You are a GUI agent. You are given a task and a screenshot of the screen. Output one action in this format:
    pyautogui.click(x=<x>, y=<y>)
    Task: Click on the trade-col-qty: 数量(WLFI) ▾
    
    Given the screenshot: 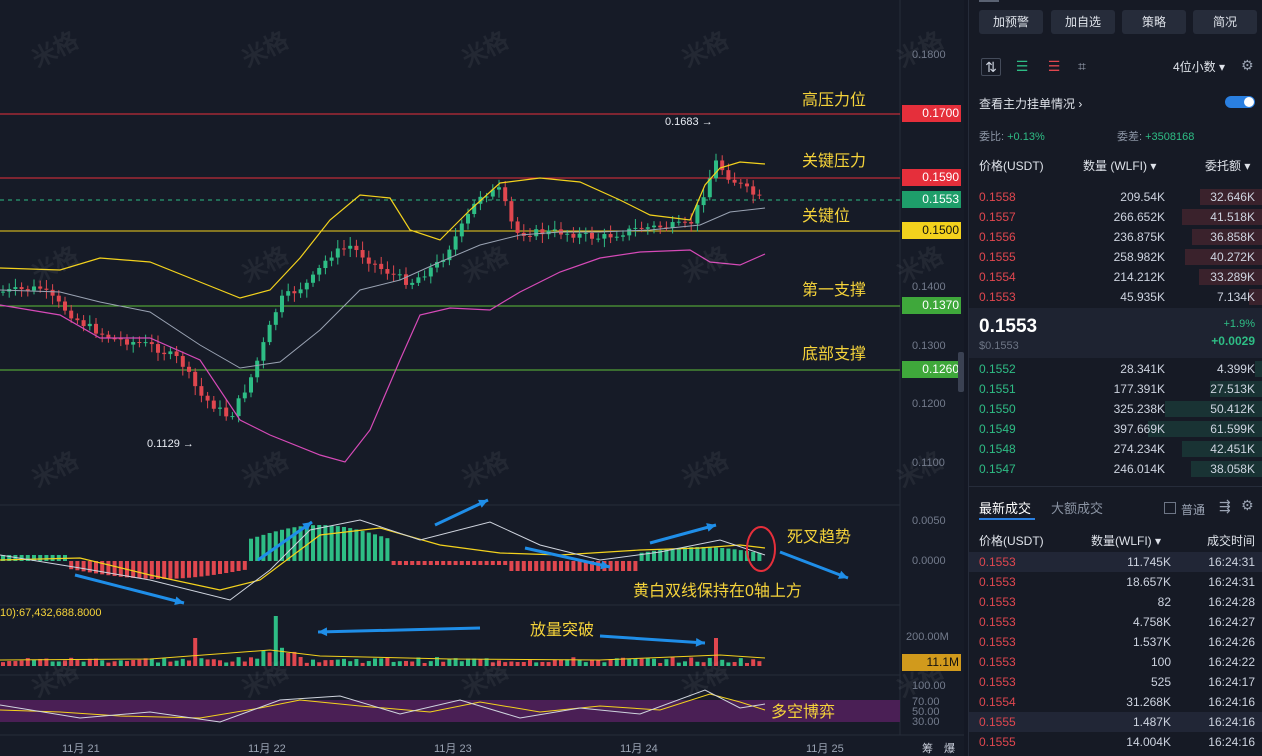 What is the action you would take?
    pyautogui.click(x=1126, y=540)
    